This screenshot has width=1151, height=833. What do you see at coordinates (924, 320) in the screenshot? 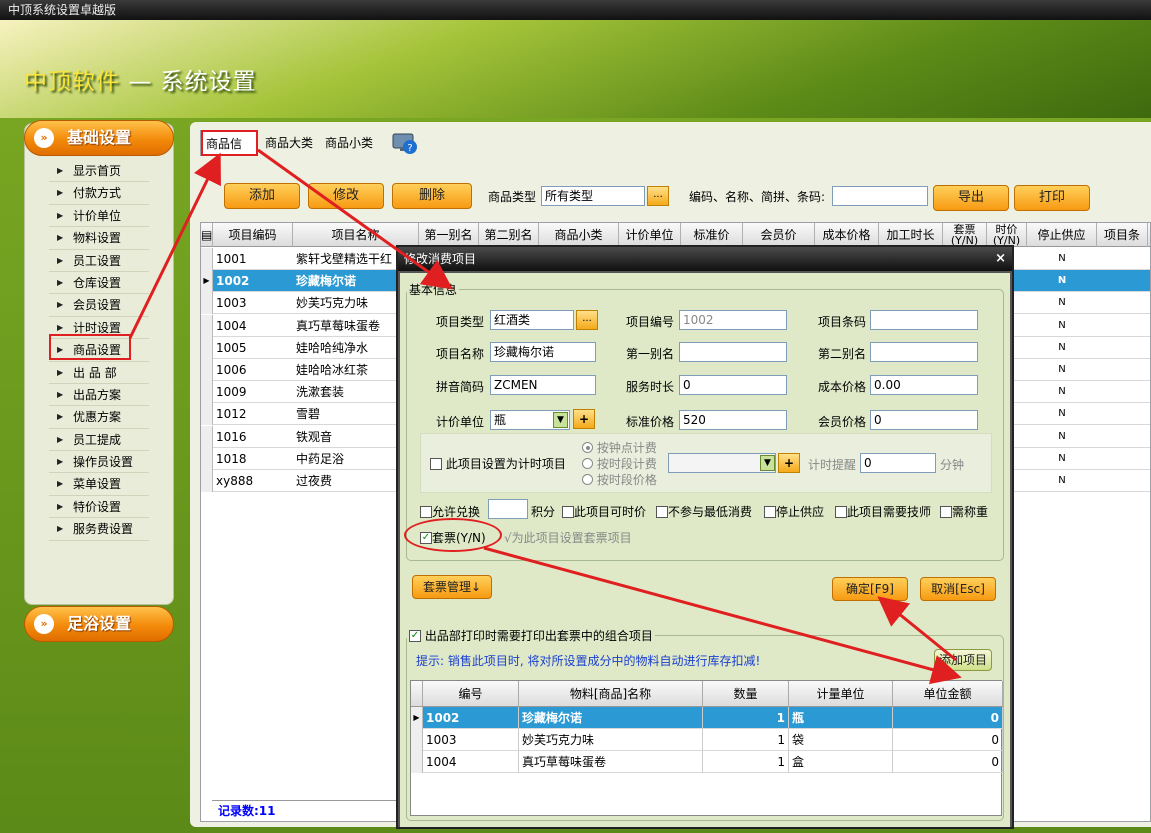
I see `barcode-input` at bounding box center [924, 320].